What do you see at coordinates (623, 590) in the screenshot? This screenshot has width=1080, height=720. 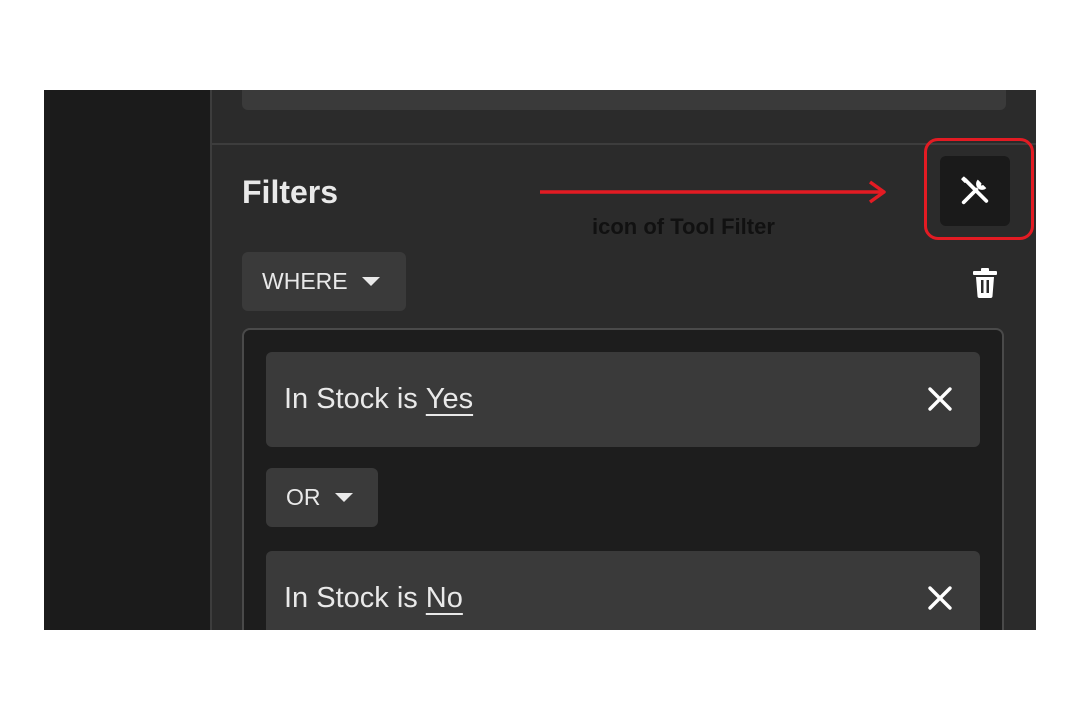 I see `condition-row: In Stock is No` at bounding box center [623, 590].